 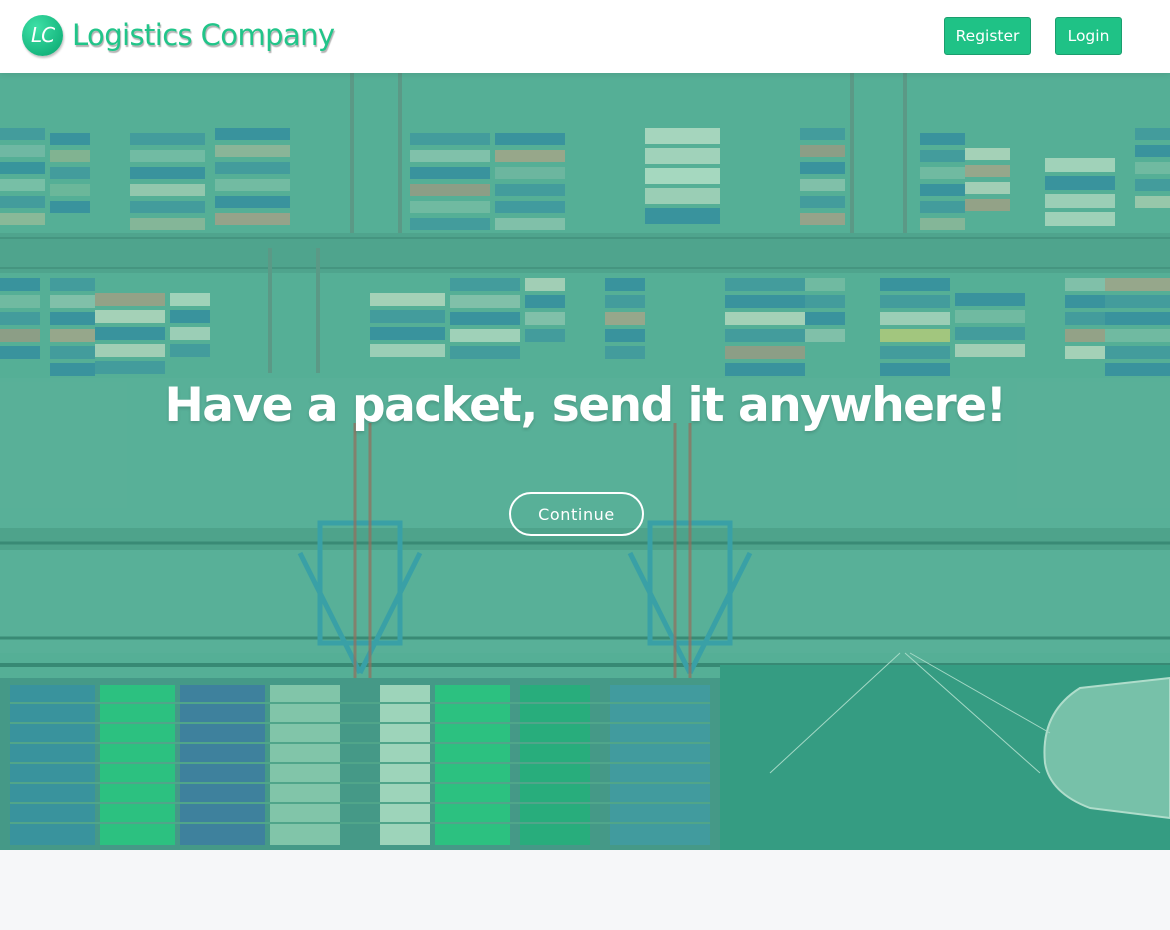 I want to click on continue-button: Continue, so click(x=576, y=514).